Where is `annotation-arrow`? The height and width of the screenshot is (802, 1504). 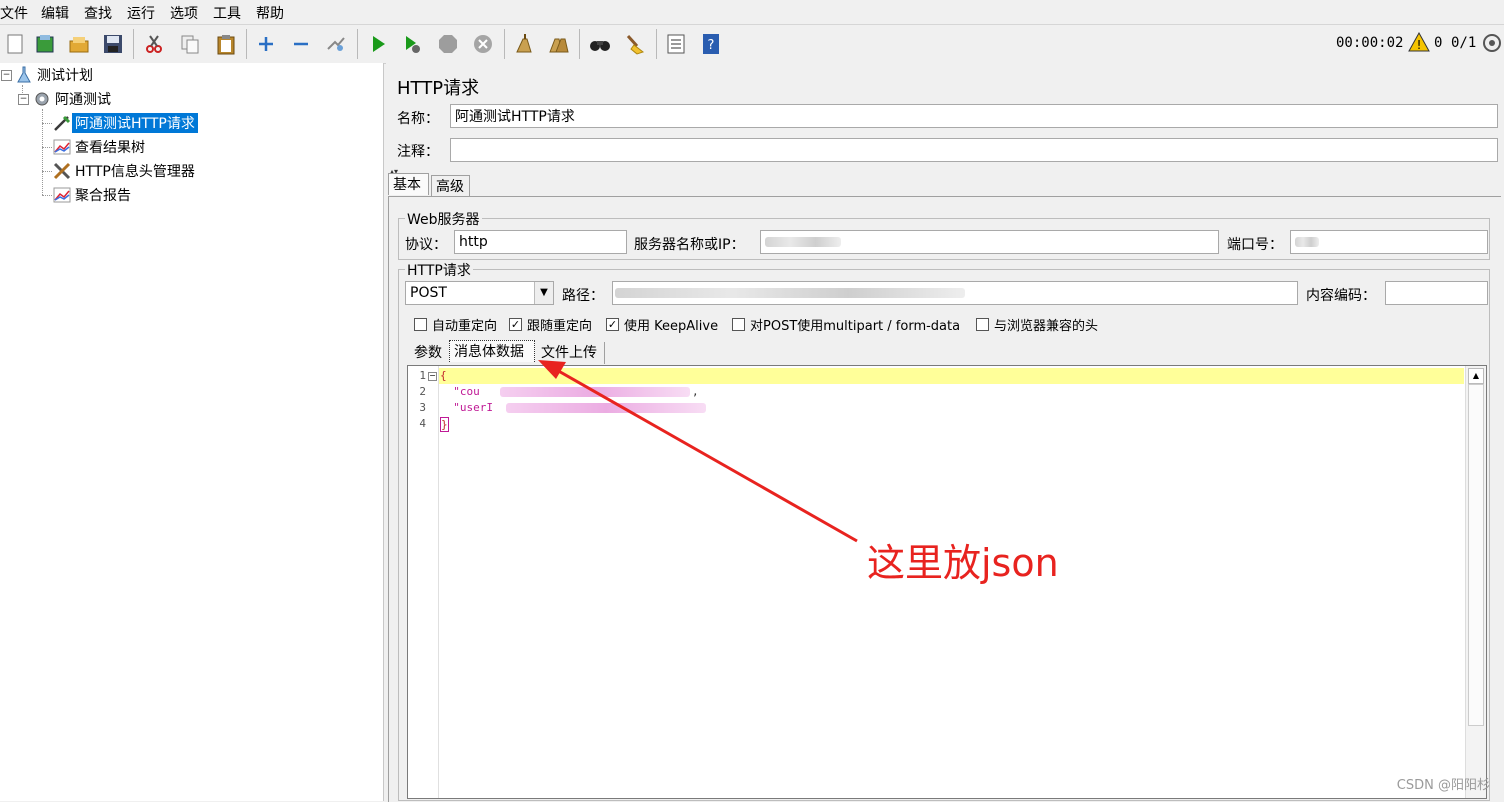
annotation-arrow is located at coordinates (698, 451).